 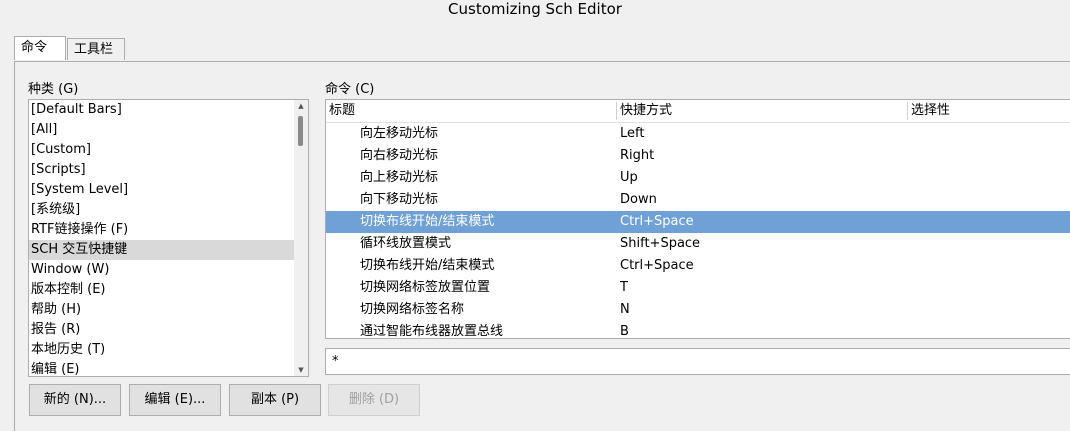 What do you see at coordinates (698, 134) in the screenshot?
I see `command-row: 向左移动光标 Left` at bounding box center [698, 134].